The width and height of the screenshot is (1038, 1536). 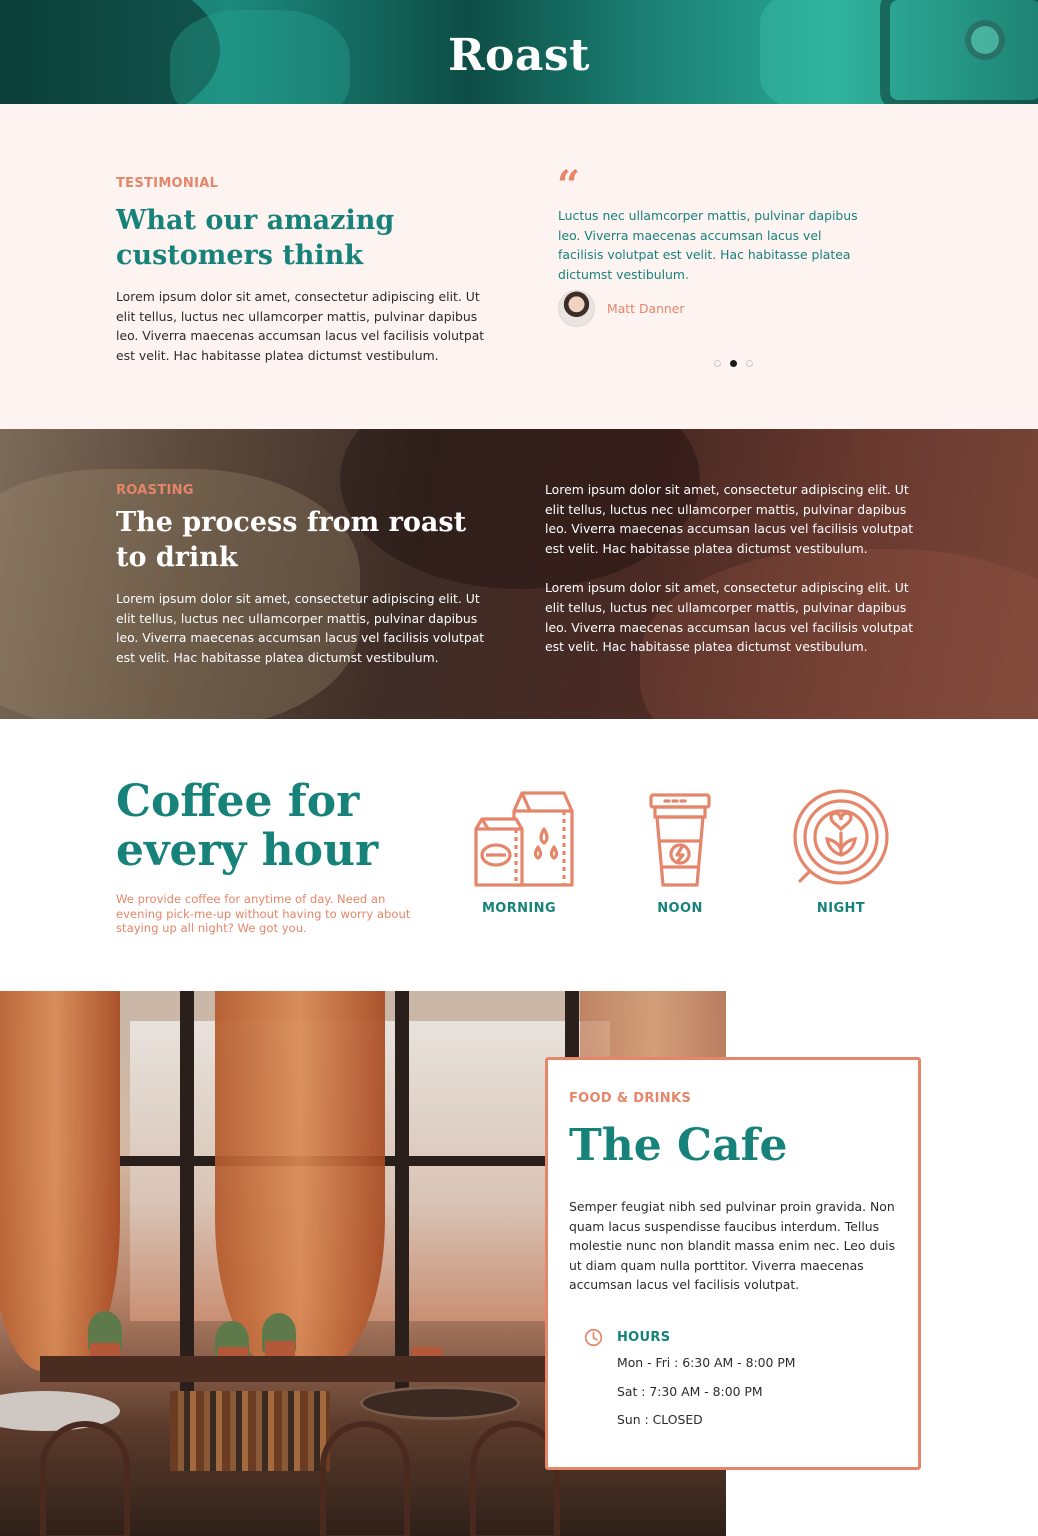 I want to click on testimonial-eyebrow: TESTIMONIAL, so click(x=167, y=183).